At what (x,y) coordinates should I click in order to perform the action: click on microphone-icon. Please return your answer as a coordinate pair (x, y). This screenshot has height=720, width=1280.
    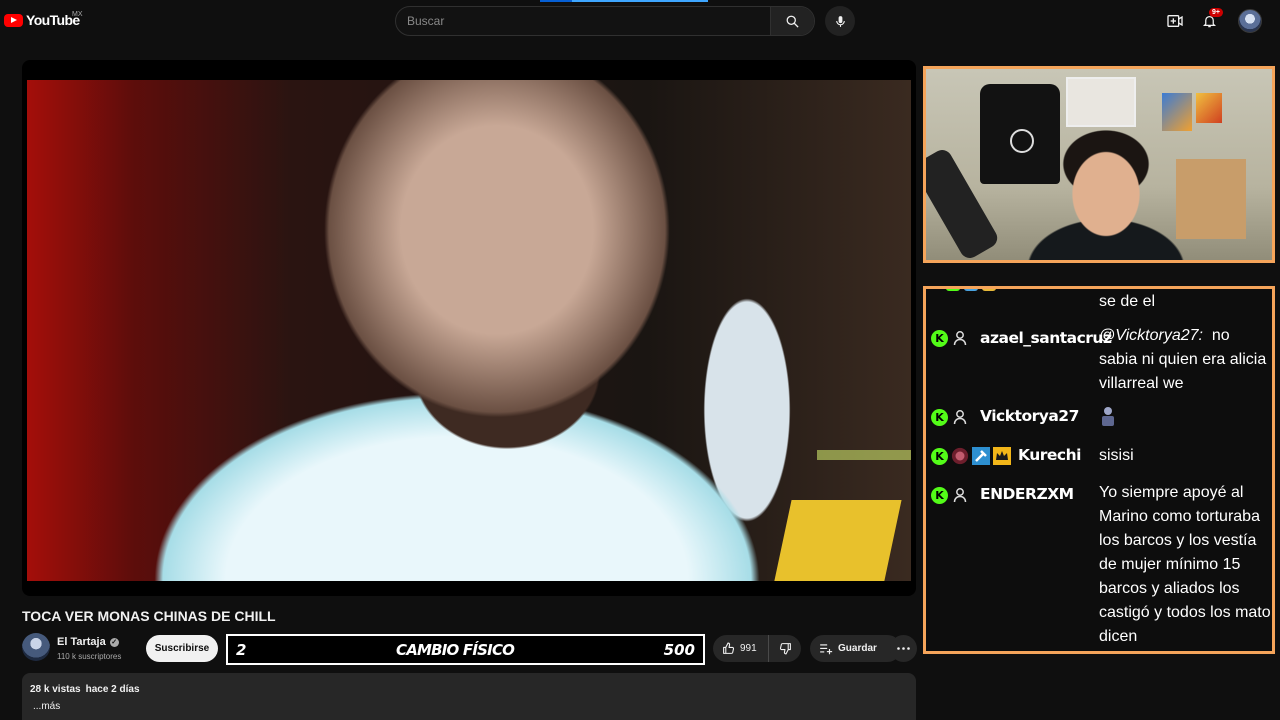
    Looking at the image, I should click on (840, 21).